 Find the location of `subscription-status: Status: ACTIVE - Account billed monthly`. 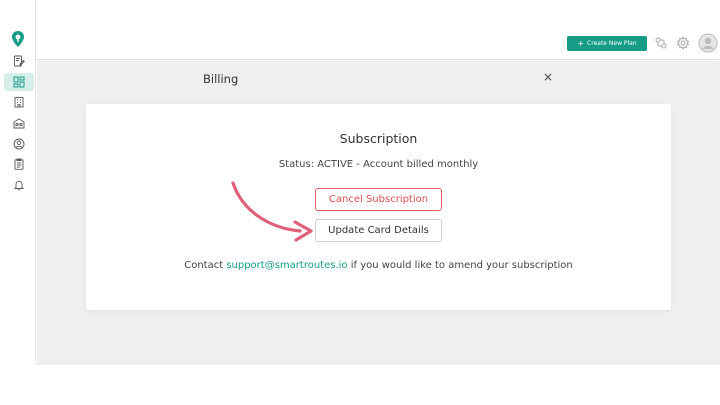

subscription-status: Status: ACTIVE - Account billed monthly is located at coordinates (378, 164).